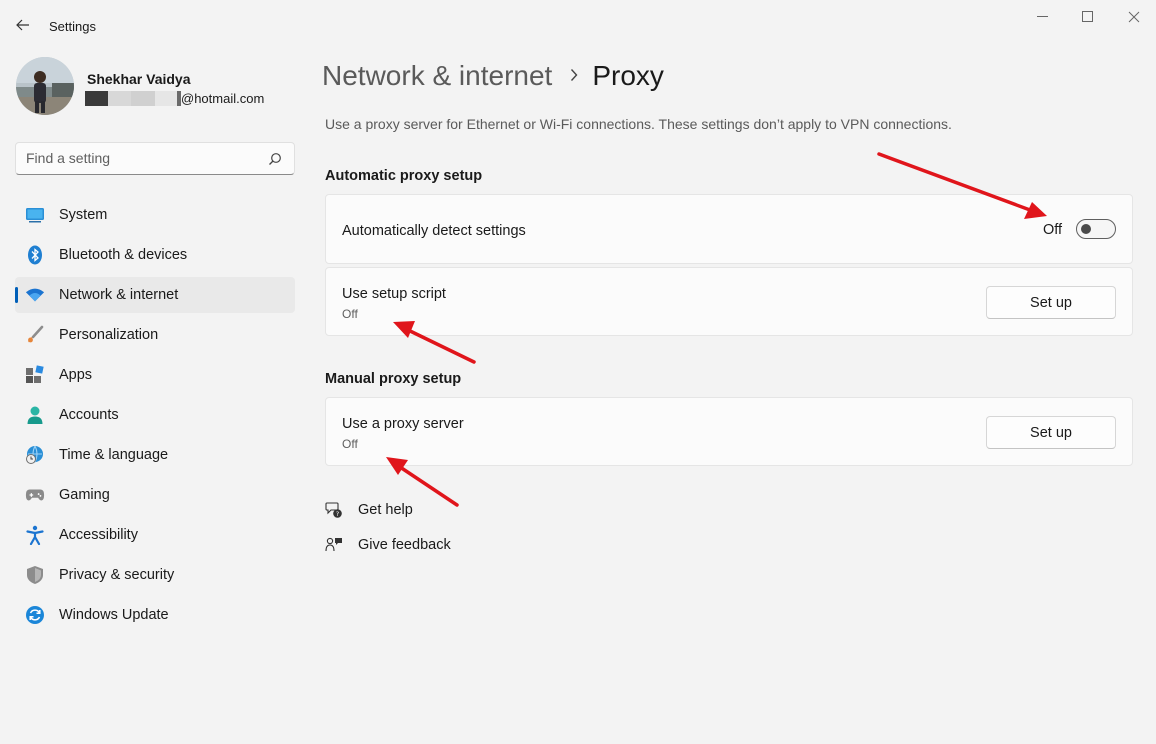  What do you see at coordinates (114, 615) in the screenshot?
I see `sidebar-item-label: Windows Update` at bounding box center [114, 615].